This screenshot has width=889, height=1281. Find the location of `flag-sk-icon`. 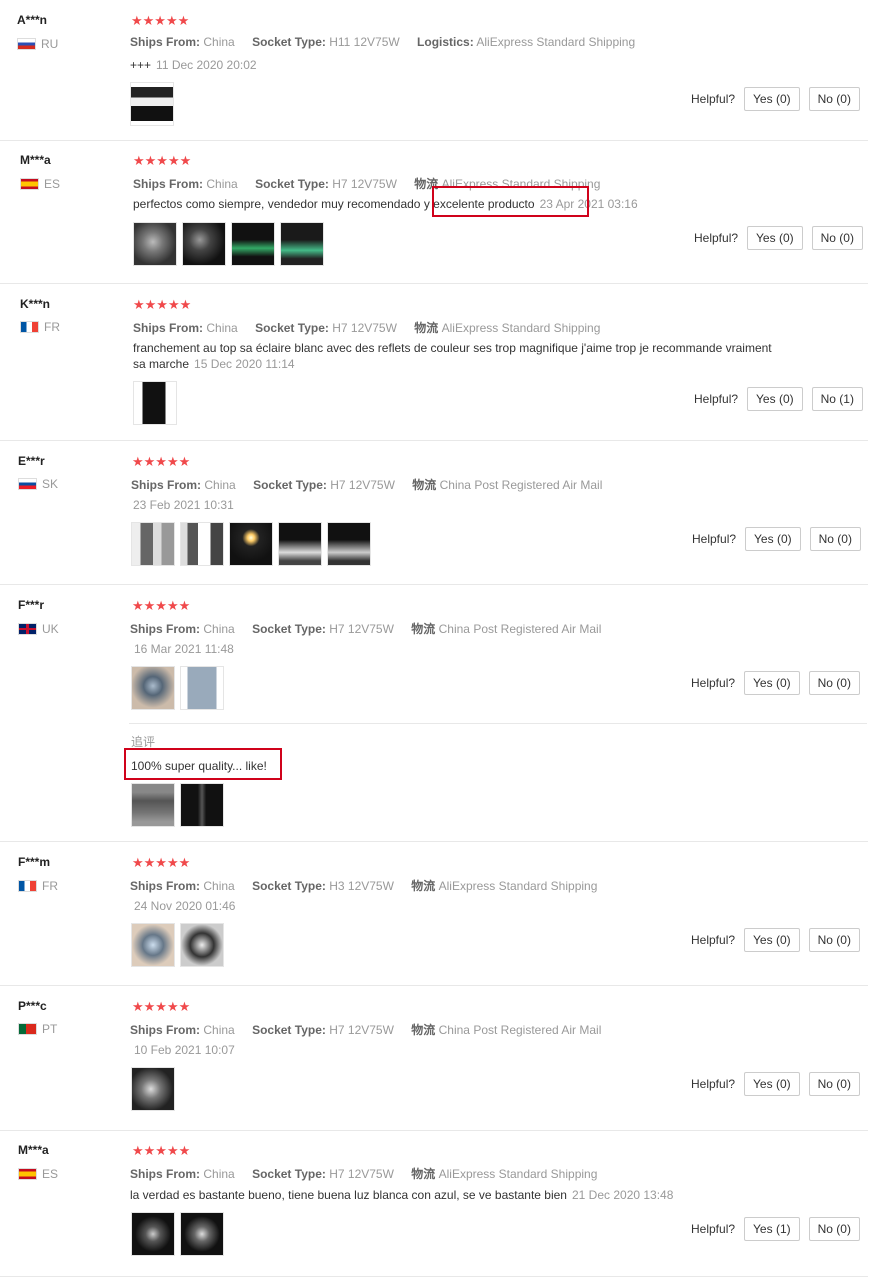

flag-sk-icon is located at coordinates (27, 484).